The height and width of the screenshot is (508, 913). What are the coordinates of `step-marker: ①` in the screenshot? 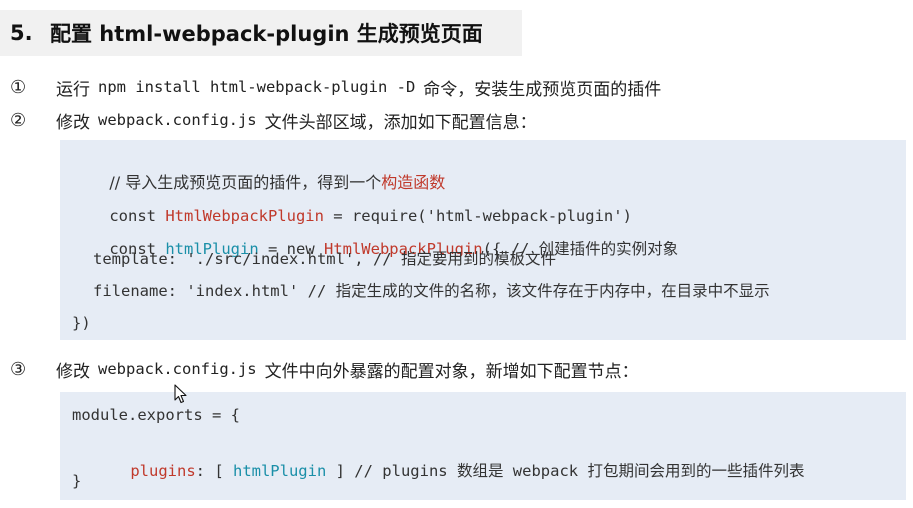 It's located at (18, 87).